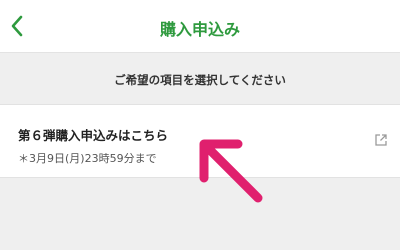 The height and width of the screenshot is (250, 400). What do you see at coordinates (200, 80) in the screenshot?
I see `instruction-text: ご希望の項目を選択してください` at bounding box center [200, 80].